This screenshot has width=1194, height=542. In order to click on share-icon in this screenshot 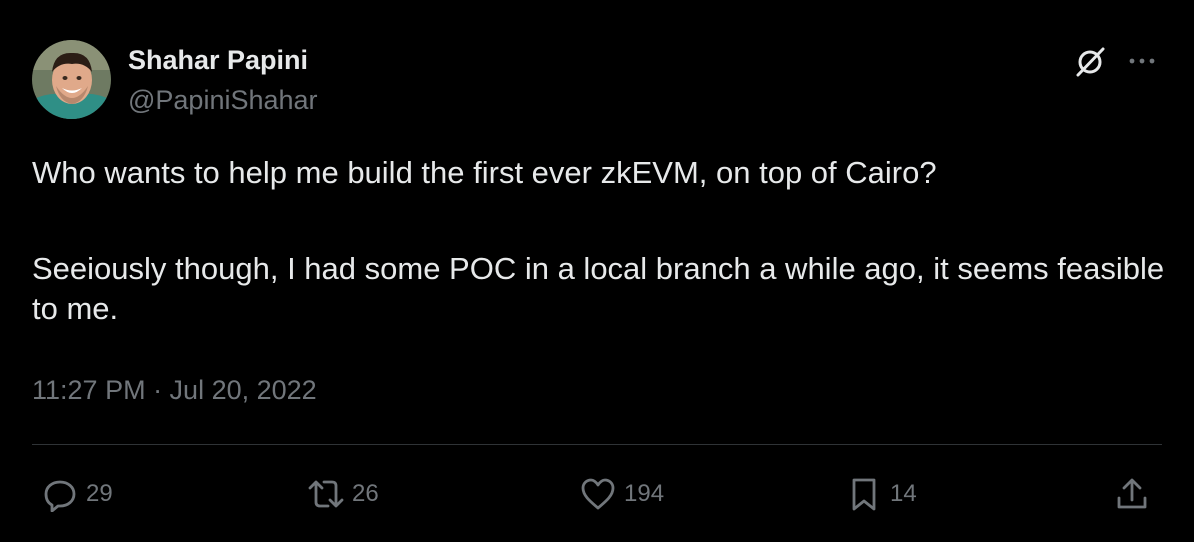, I will do `click(1132, 494)`.